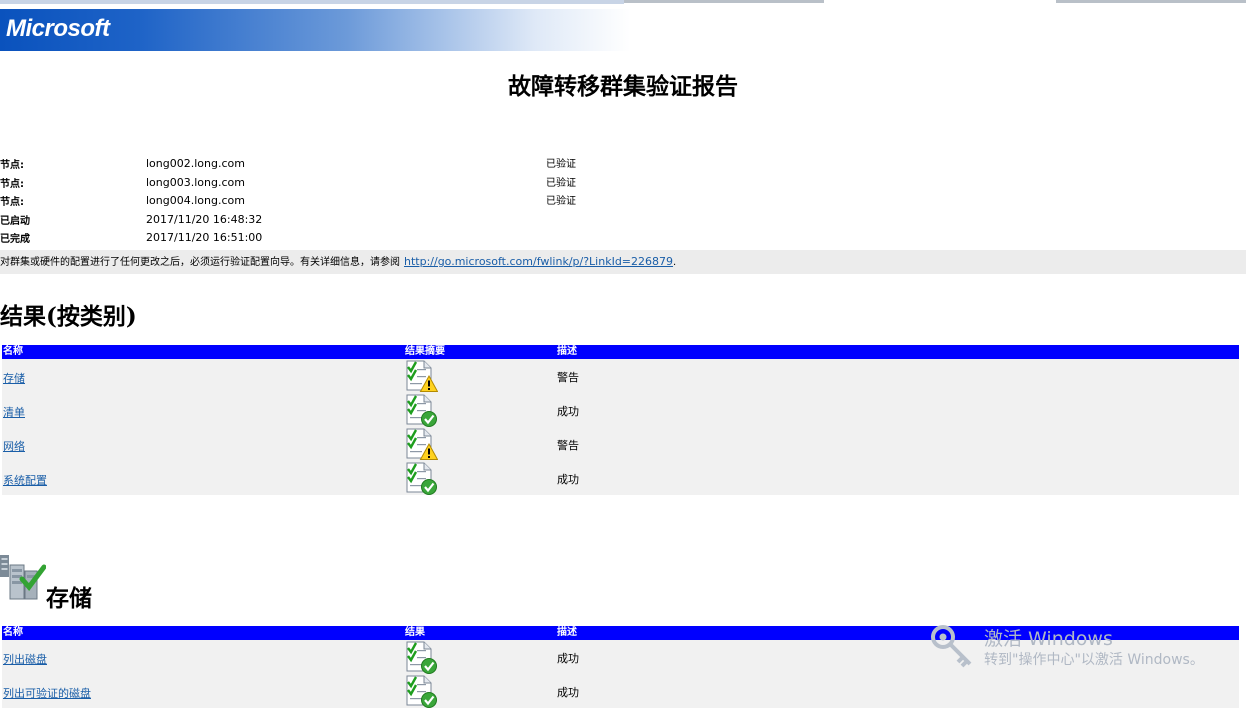  What do you see at coordinates (23, 577) in the screenshot?
I see `storage-section-icon` at bounding box center [23, 577].